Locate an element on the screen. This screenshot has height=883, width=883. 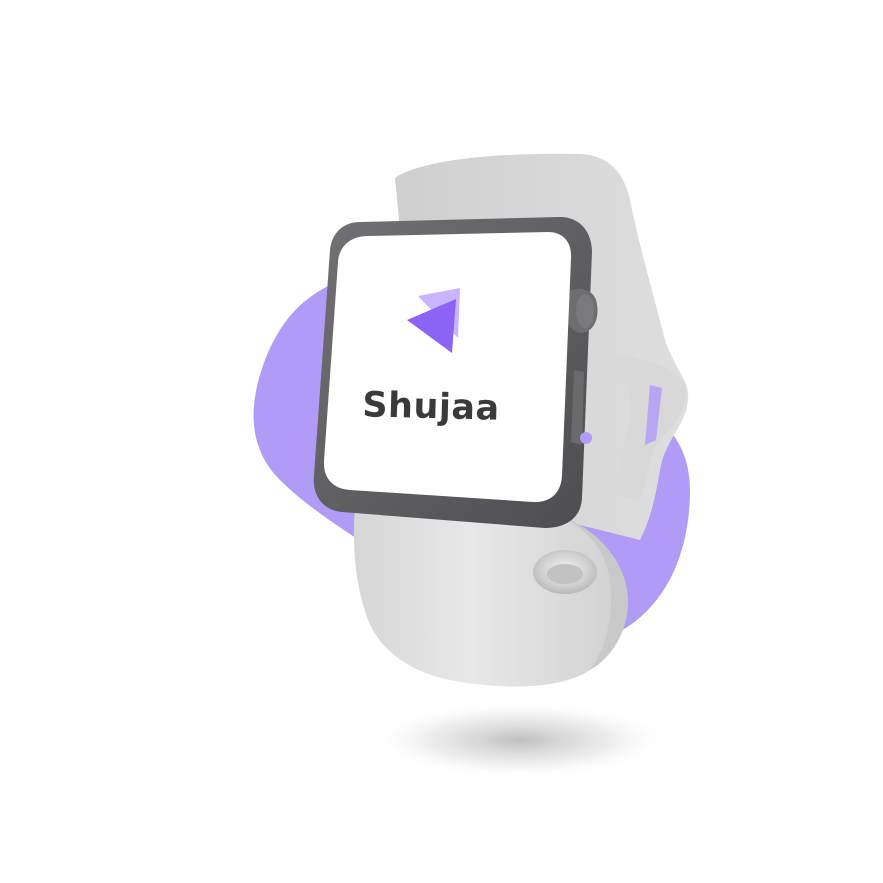
sensor-dot is located at coordinates (586, 438).